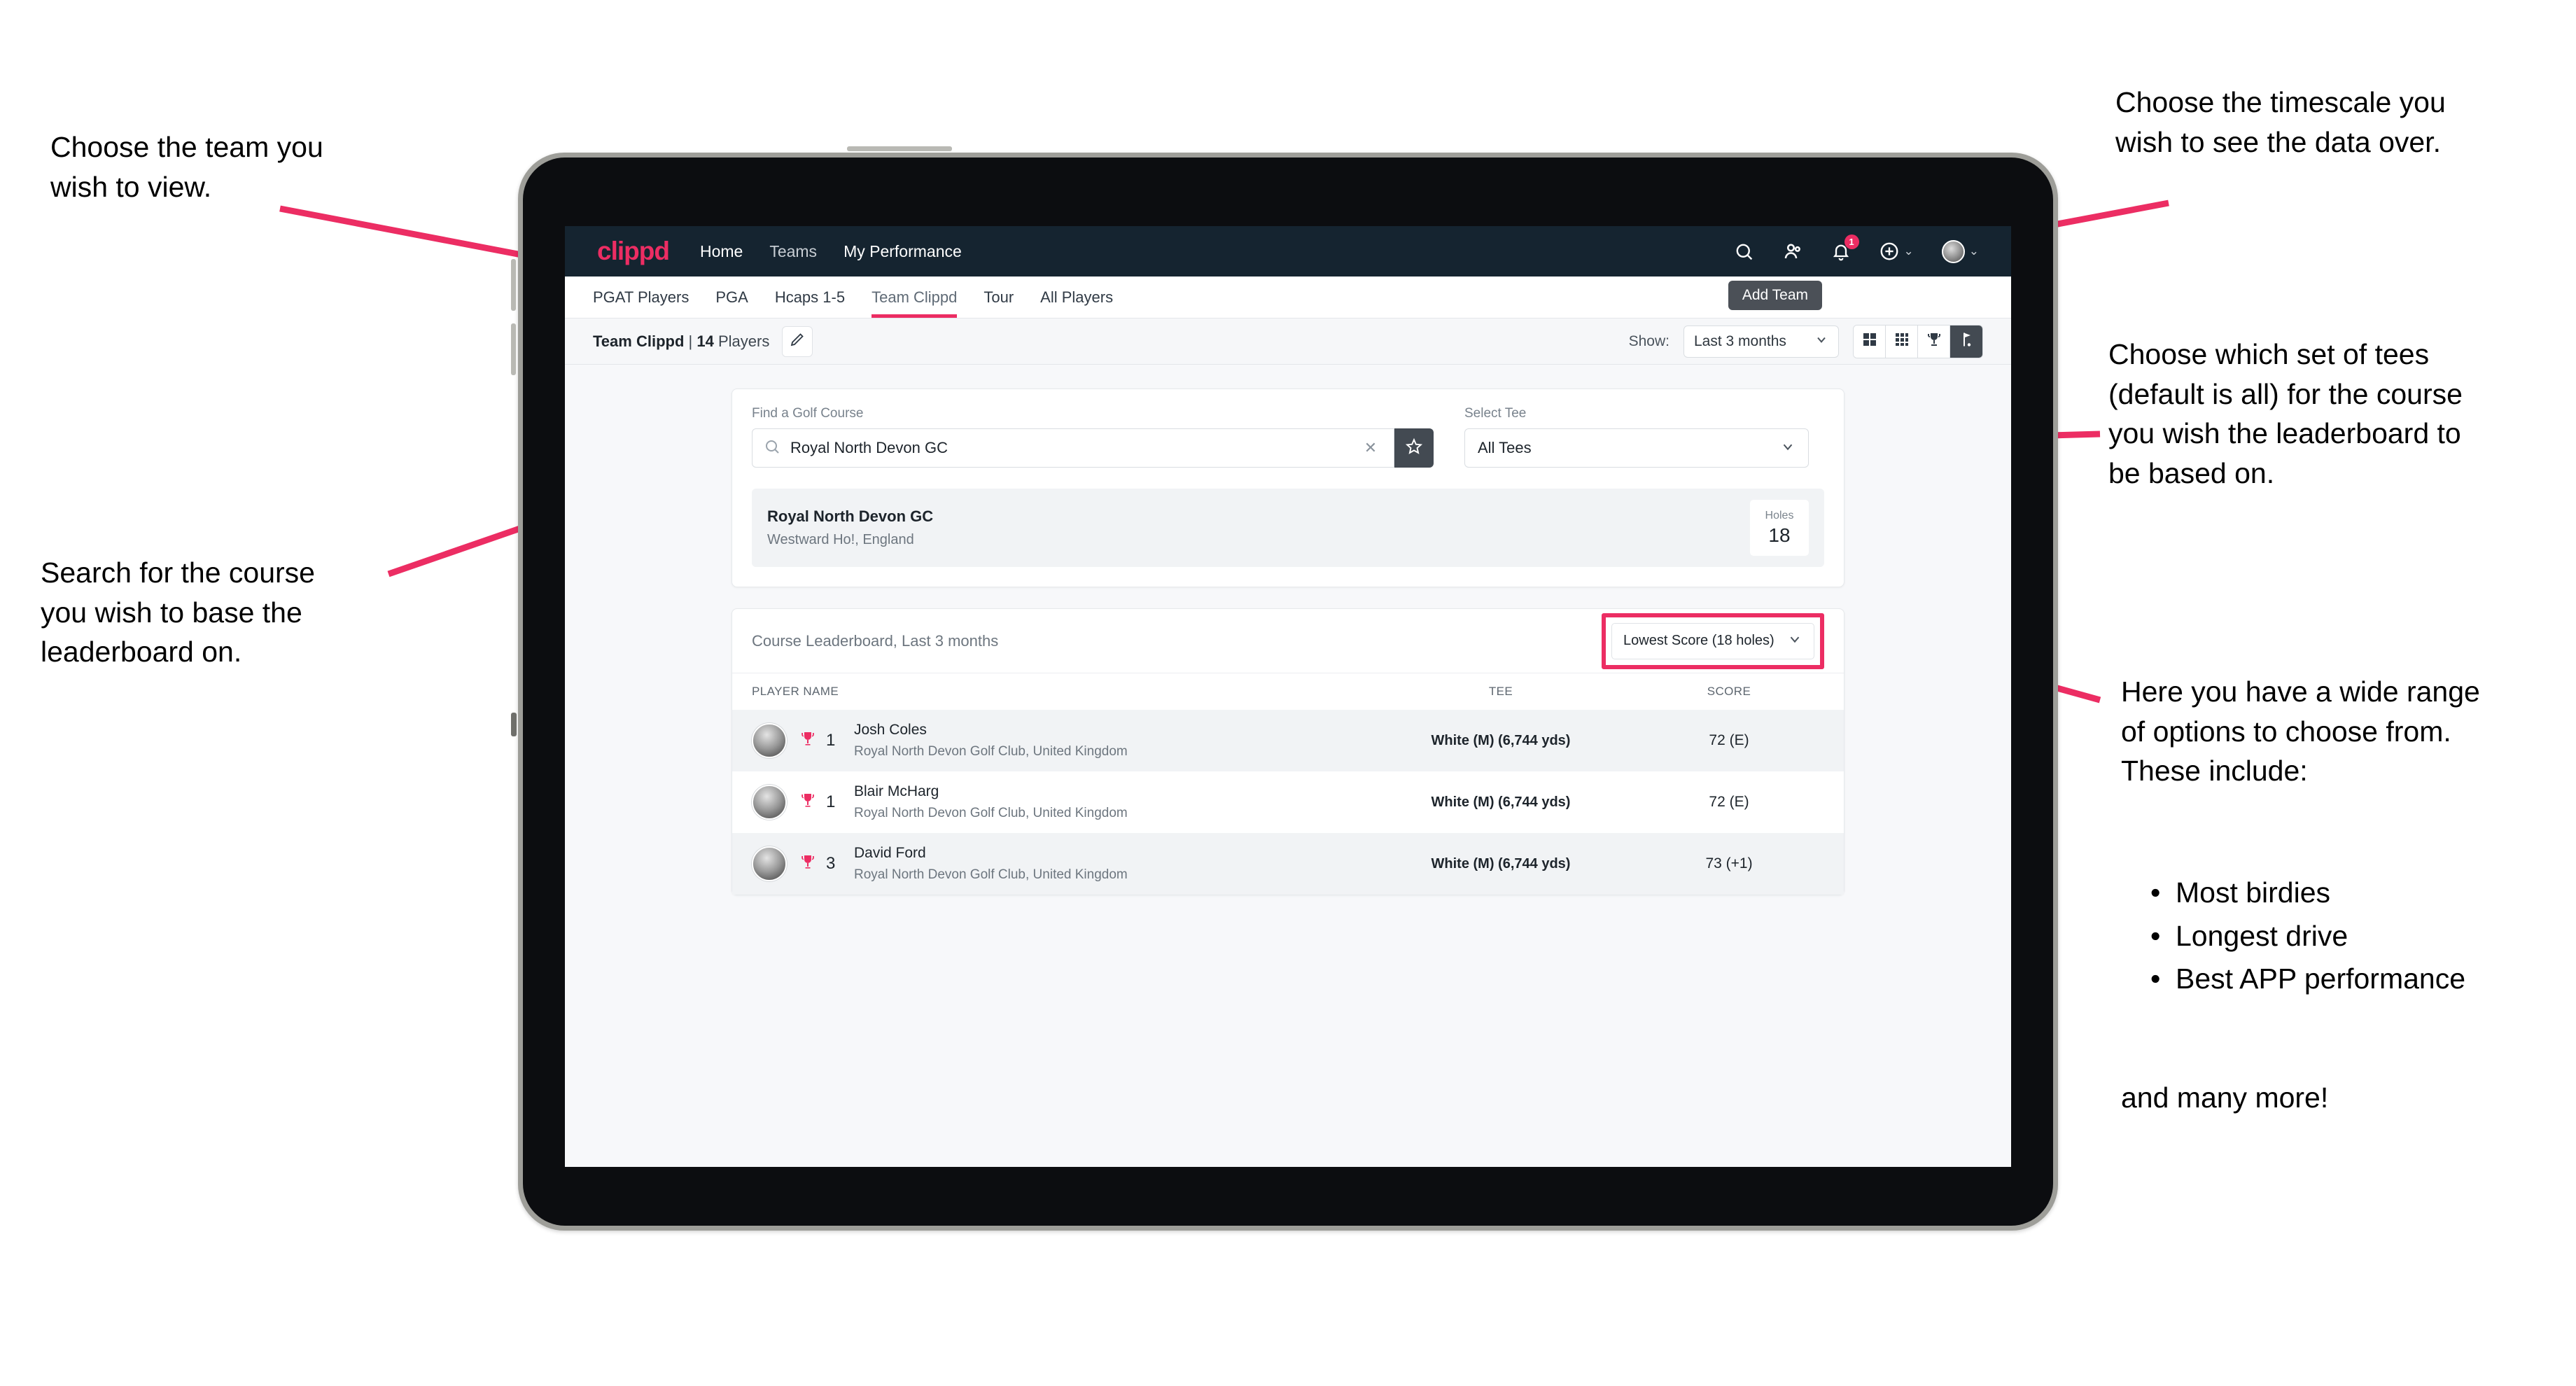 The width and height of the screenshot is (2576, 1386). What do you see at coordinates (1729, 740) in the screenshot?
I see `row-score: 72 (E)` at bounding box center [1729, 740].